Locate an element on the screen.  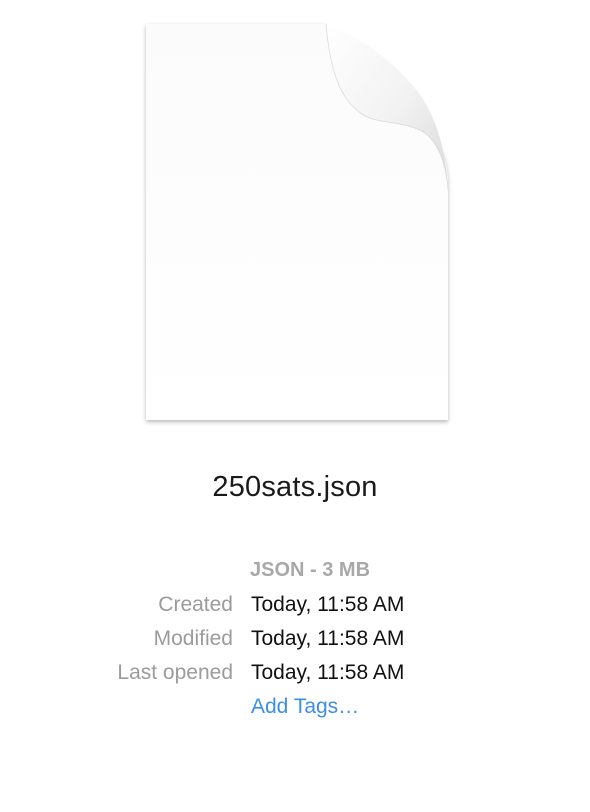
metadata-row-modified: Modified Today, 11:58 AM is located at coordinates (295, 642).